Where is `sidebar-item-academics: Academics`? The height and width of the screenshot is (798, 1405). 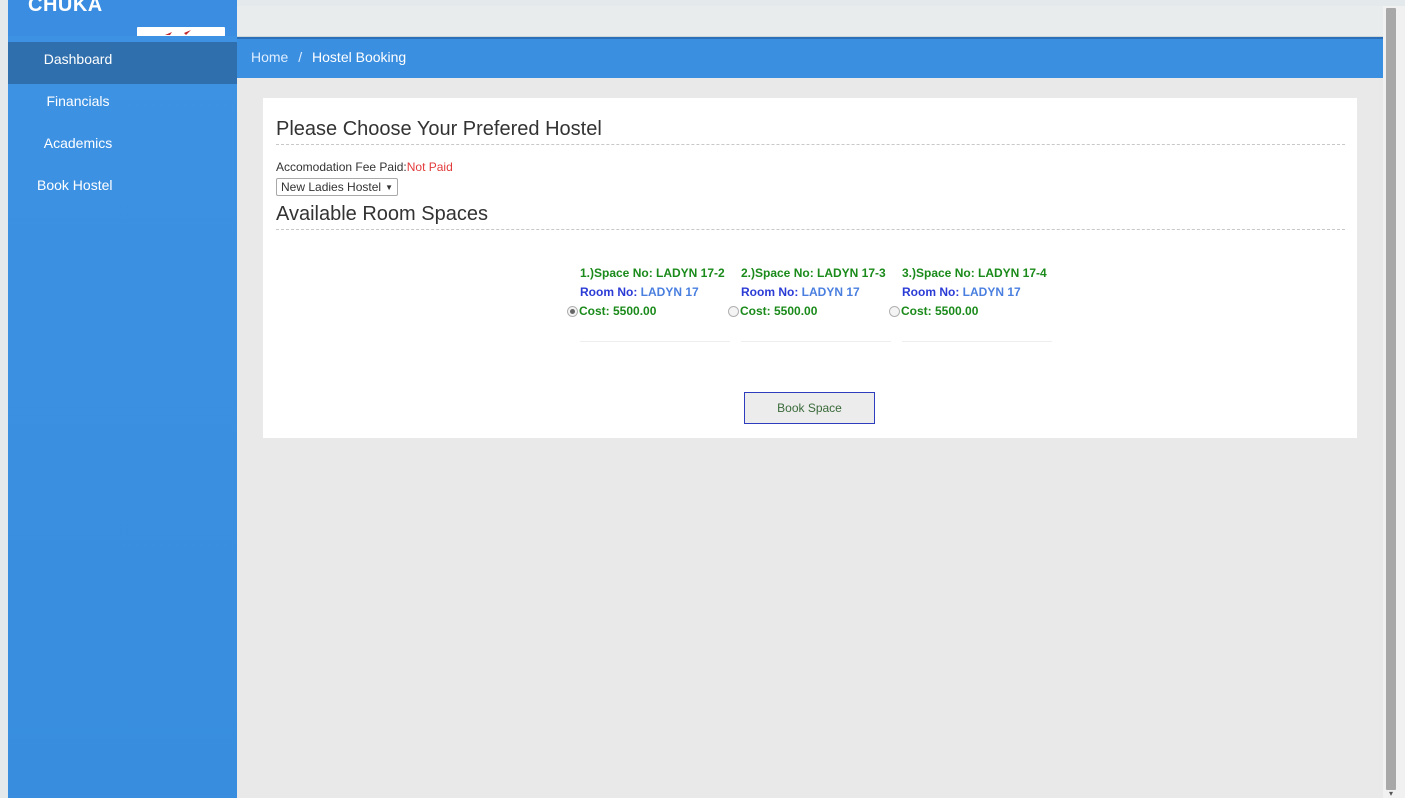 sidebar-item-academics: Academics is located at coordinates (78, 147).